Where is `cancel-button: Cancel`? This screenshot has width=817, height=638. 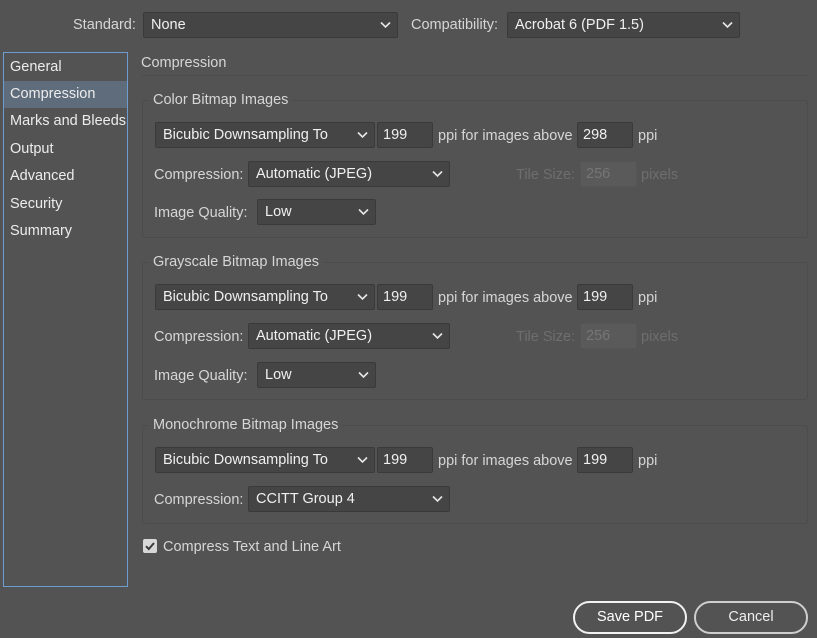
cancel-button: Cancel is located at coordinates (751, 617).